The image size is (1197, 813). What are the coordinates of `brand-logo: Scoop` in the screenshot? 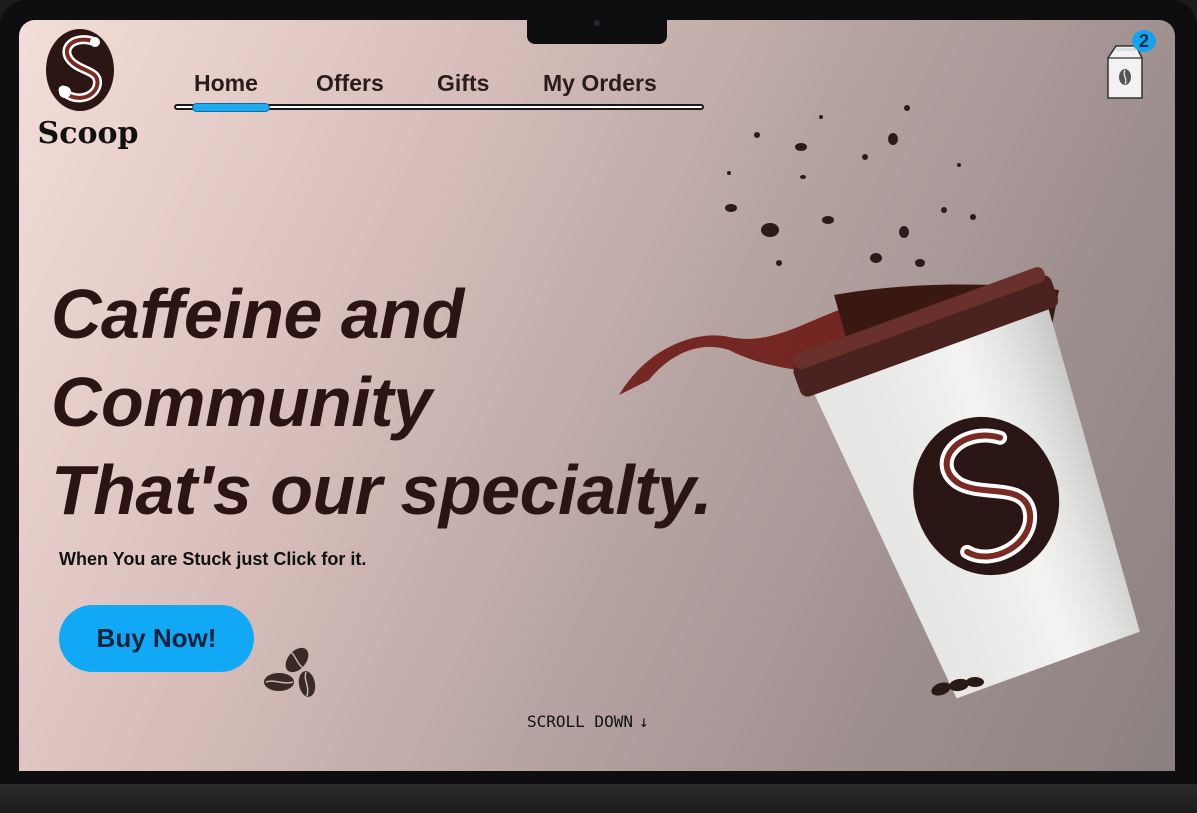 It's located at (88, 92).